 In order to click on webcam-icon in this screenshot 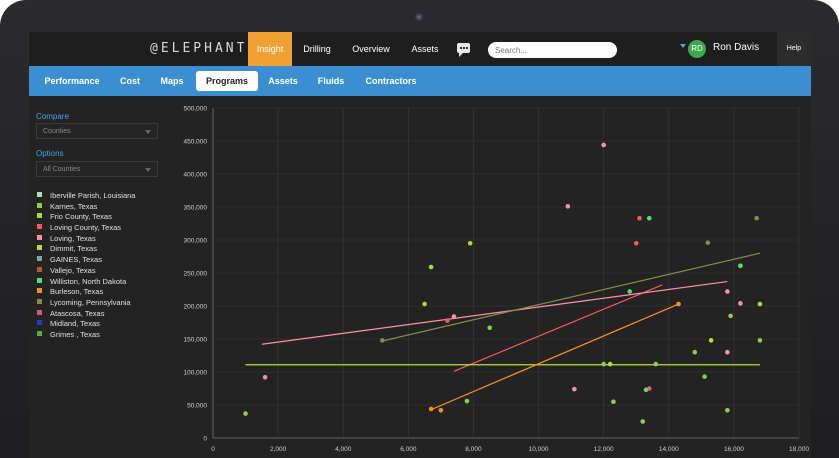, I will do `click(419, 17)`.